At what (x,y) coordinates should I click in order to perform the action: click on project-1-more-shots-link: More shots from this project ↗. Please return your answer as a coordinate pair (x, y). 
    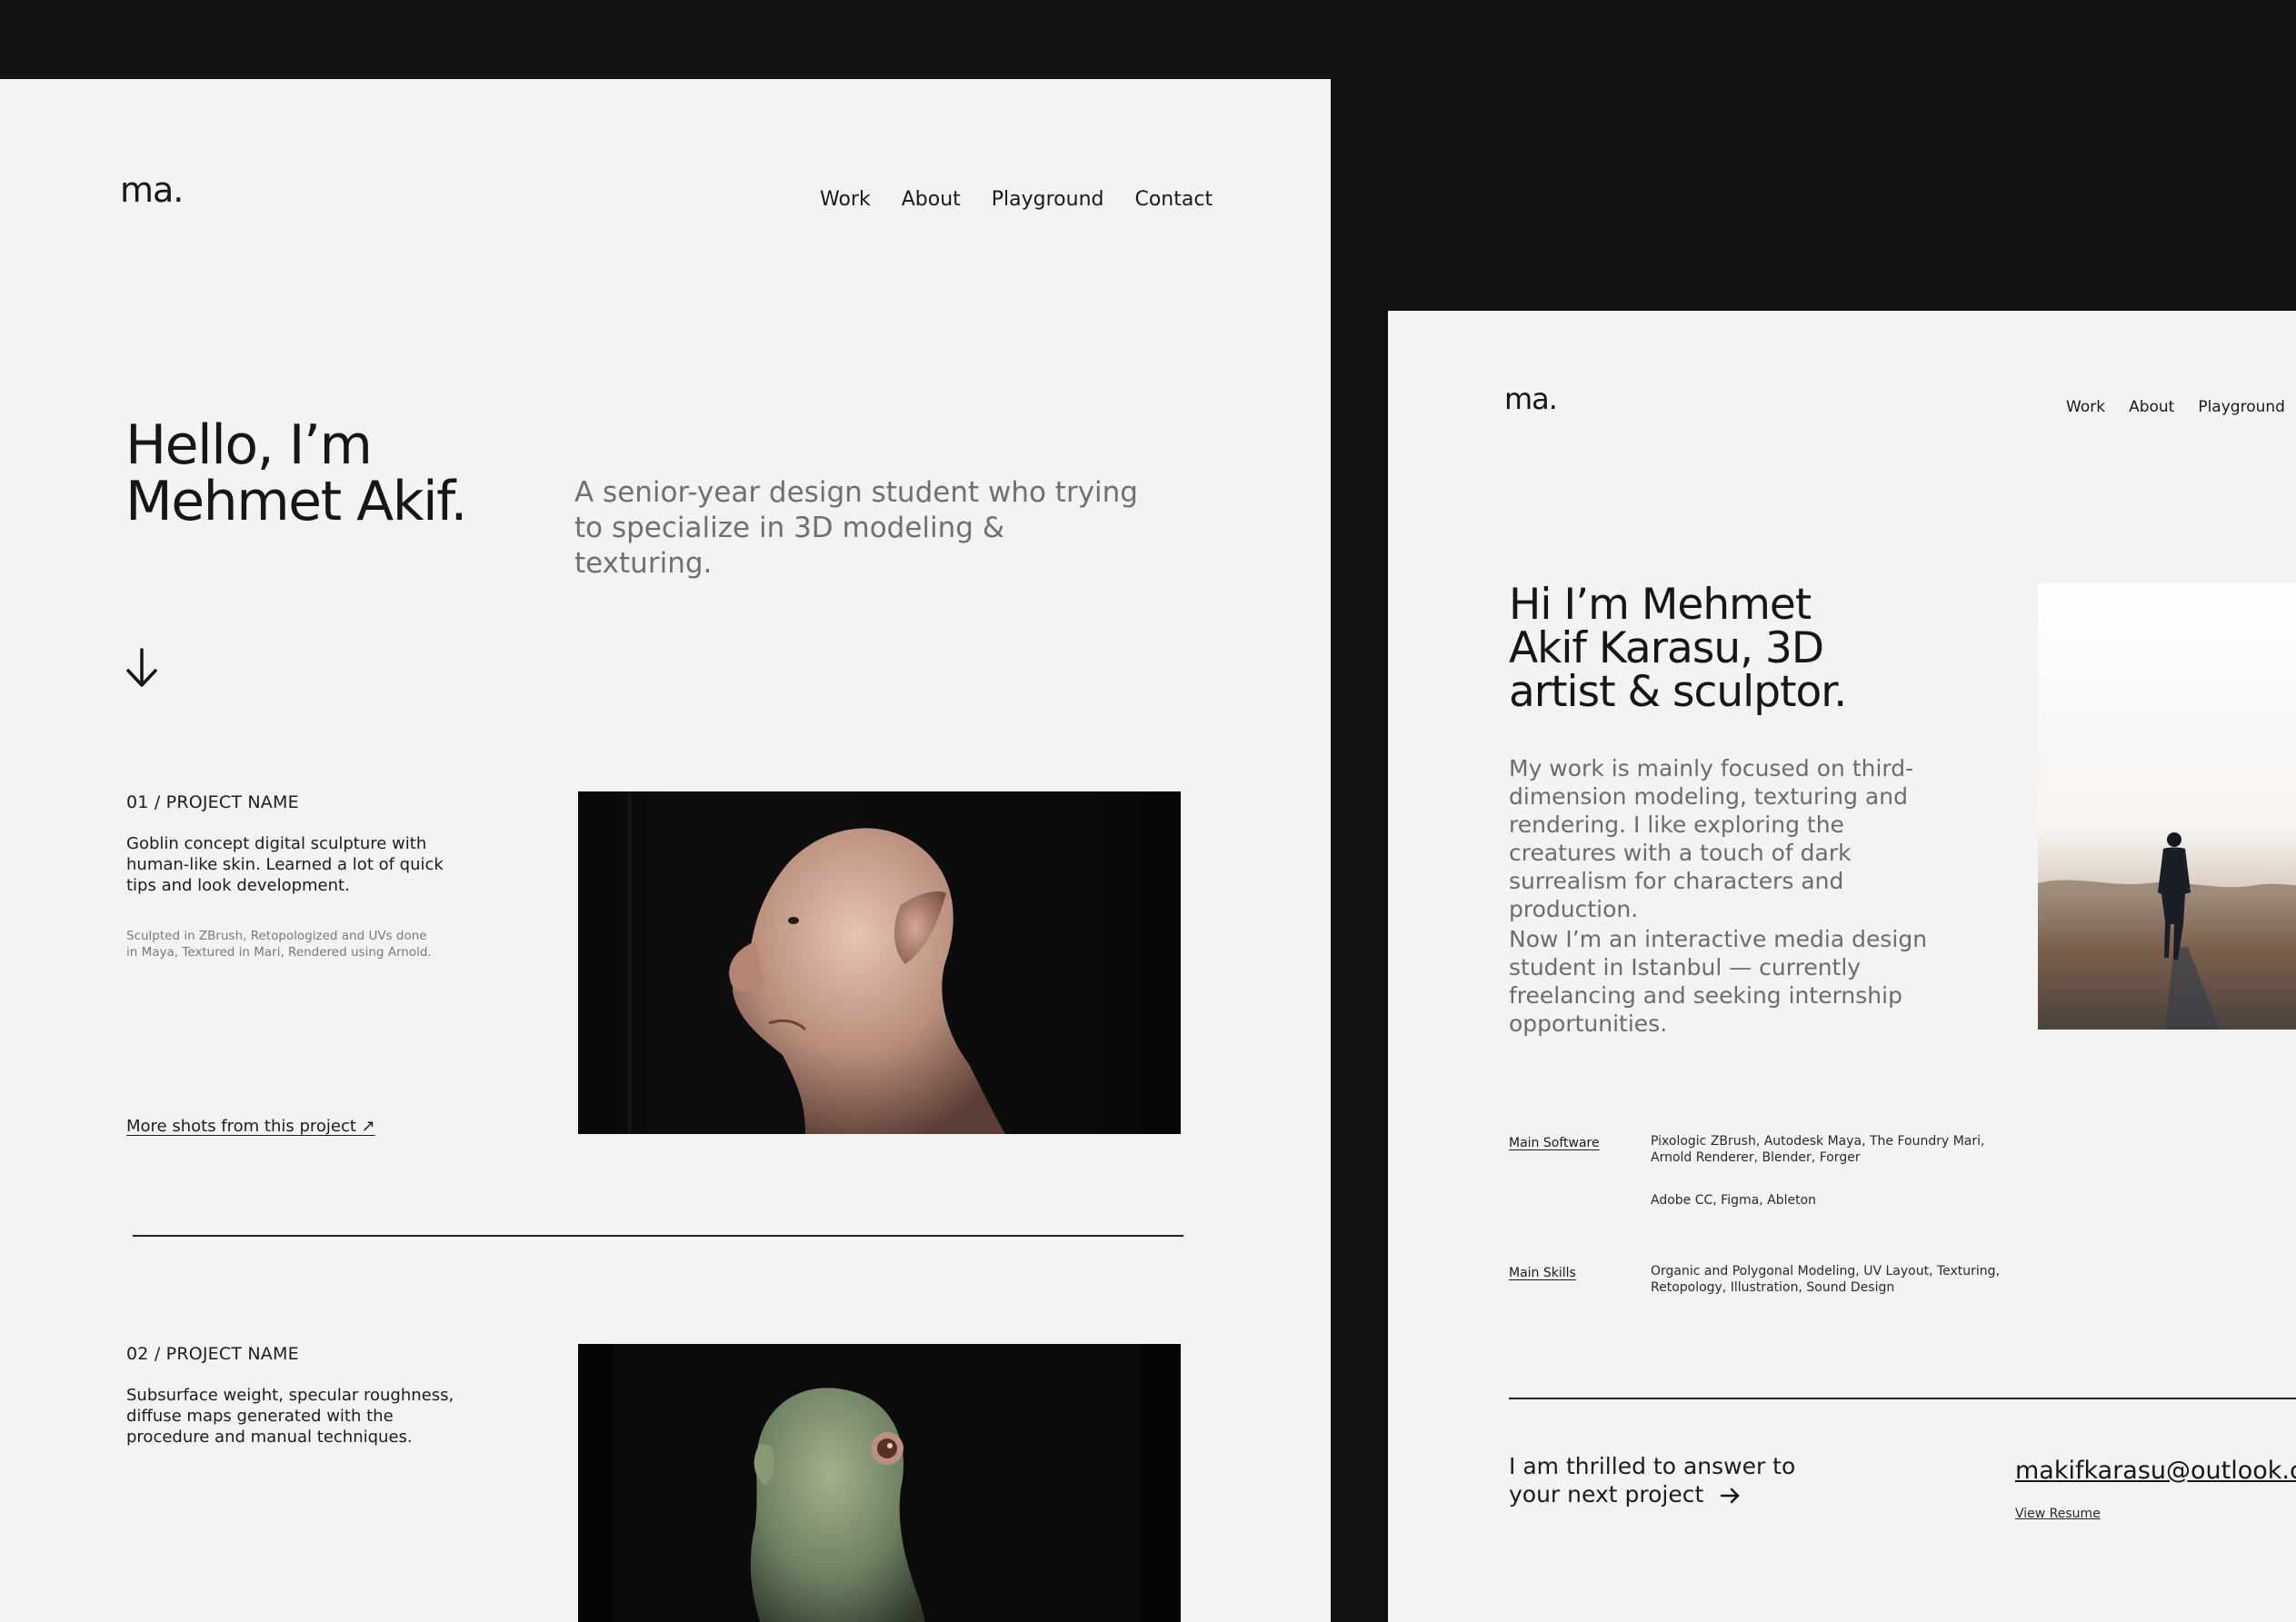
    Looking at the image, I should click on (250, 1126).